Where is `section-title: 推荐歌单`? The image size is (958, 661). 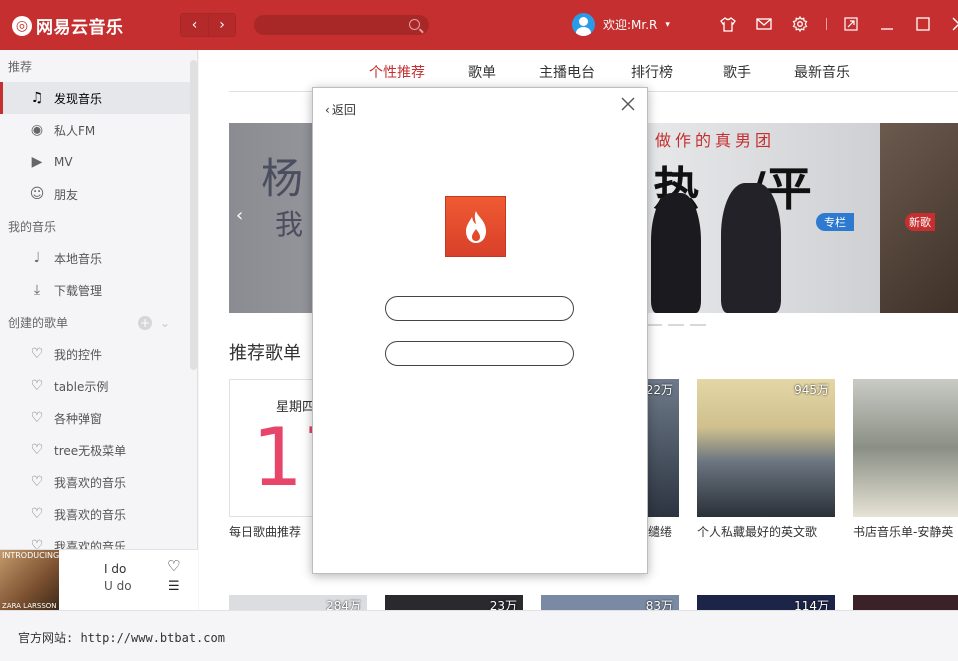
section-title: 推荐歌单 is located at coordinates (265, 353).